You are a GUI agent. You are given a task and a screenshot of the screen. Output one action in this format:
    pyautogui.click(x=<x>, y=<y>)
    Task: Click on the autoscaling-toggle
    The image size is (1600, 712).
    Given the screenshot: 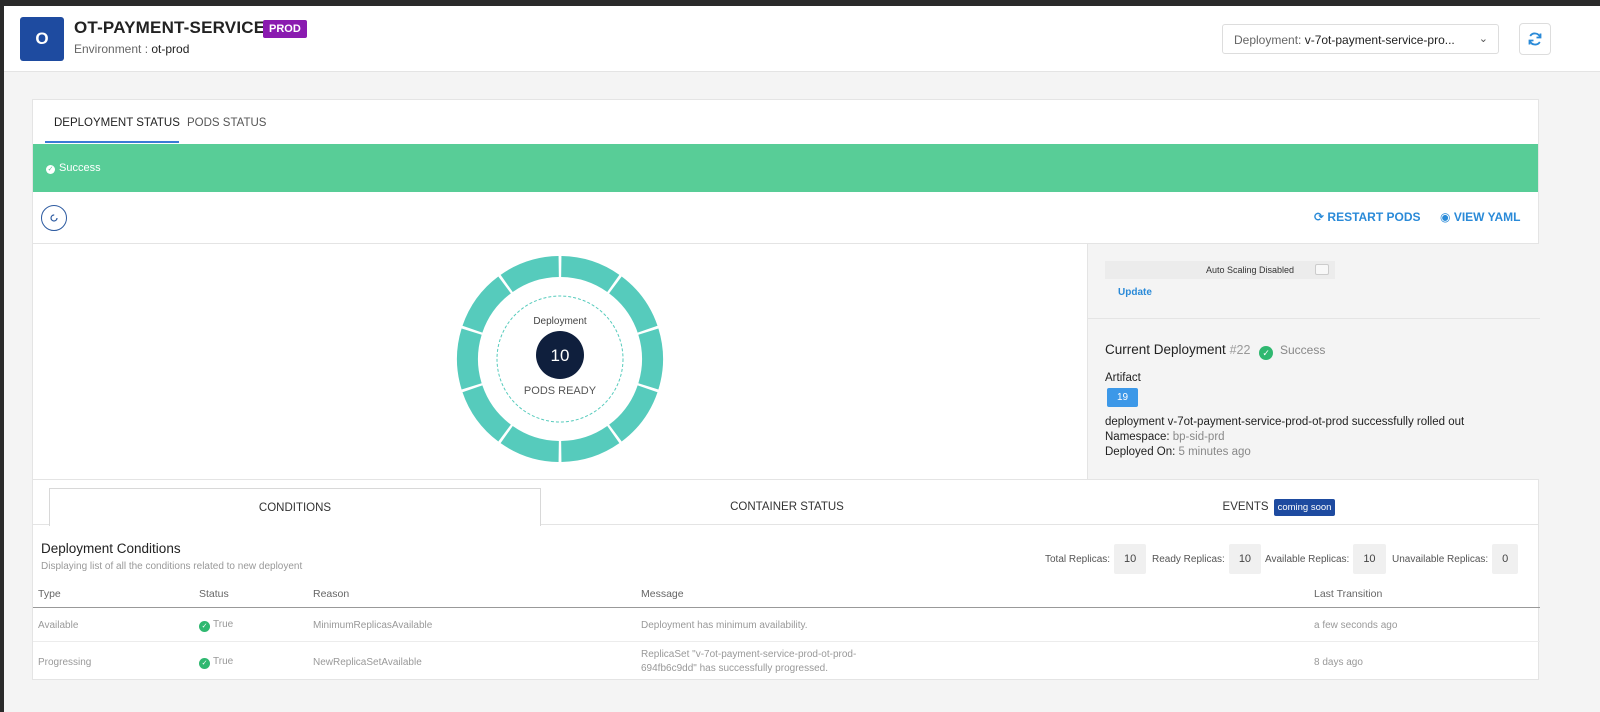 What is the action you would take?
    pyautogui.click(x=1322, y=269)
    